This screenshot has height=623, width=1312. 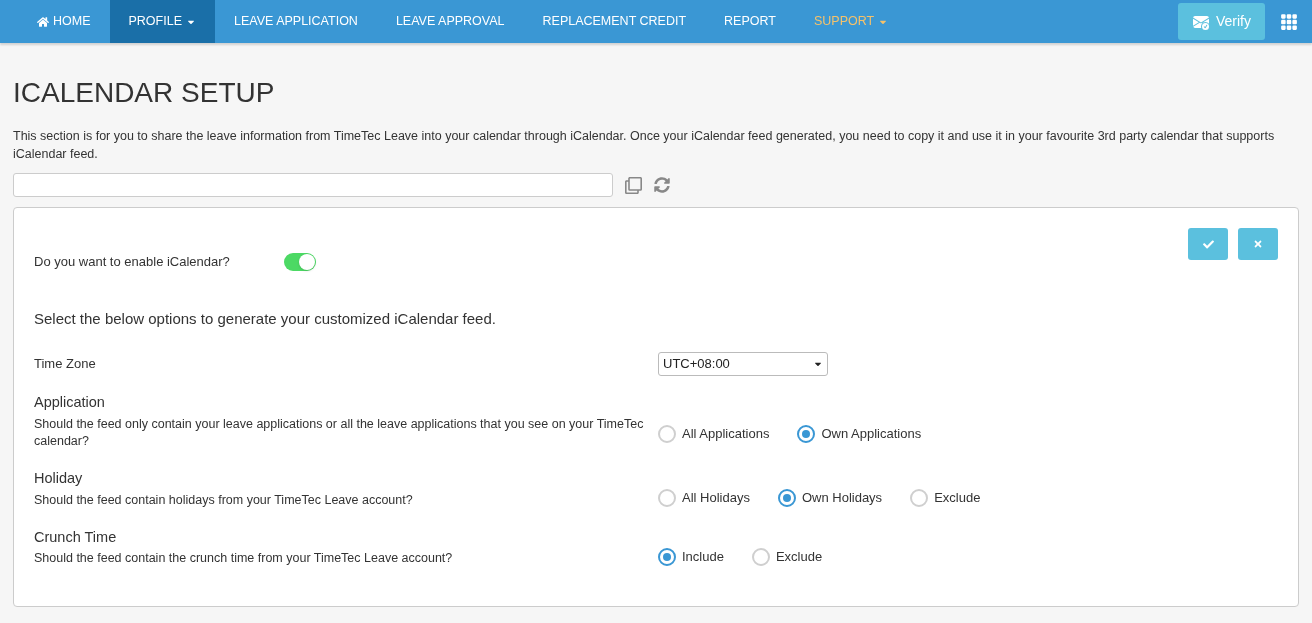 What do you see at coordinates (313, 185) in the screenshot?
I see `feed-url-field` at bounding box center [313, 185].